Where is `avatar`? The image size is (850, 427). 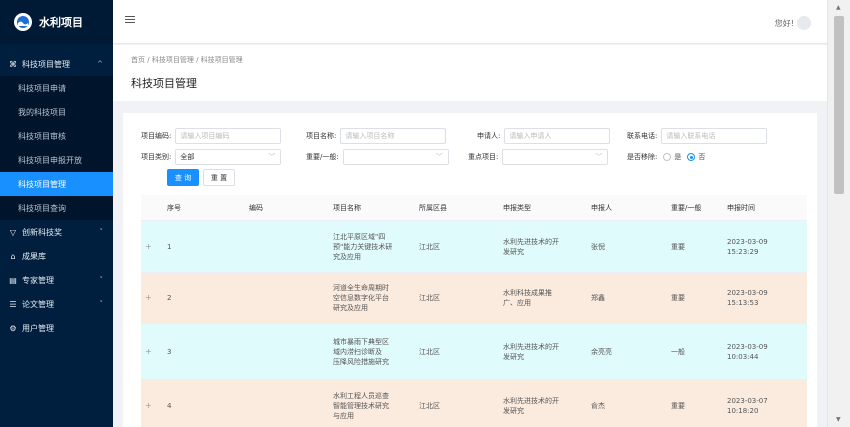
avatar is located at coordinates (804, 23).